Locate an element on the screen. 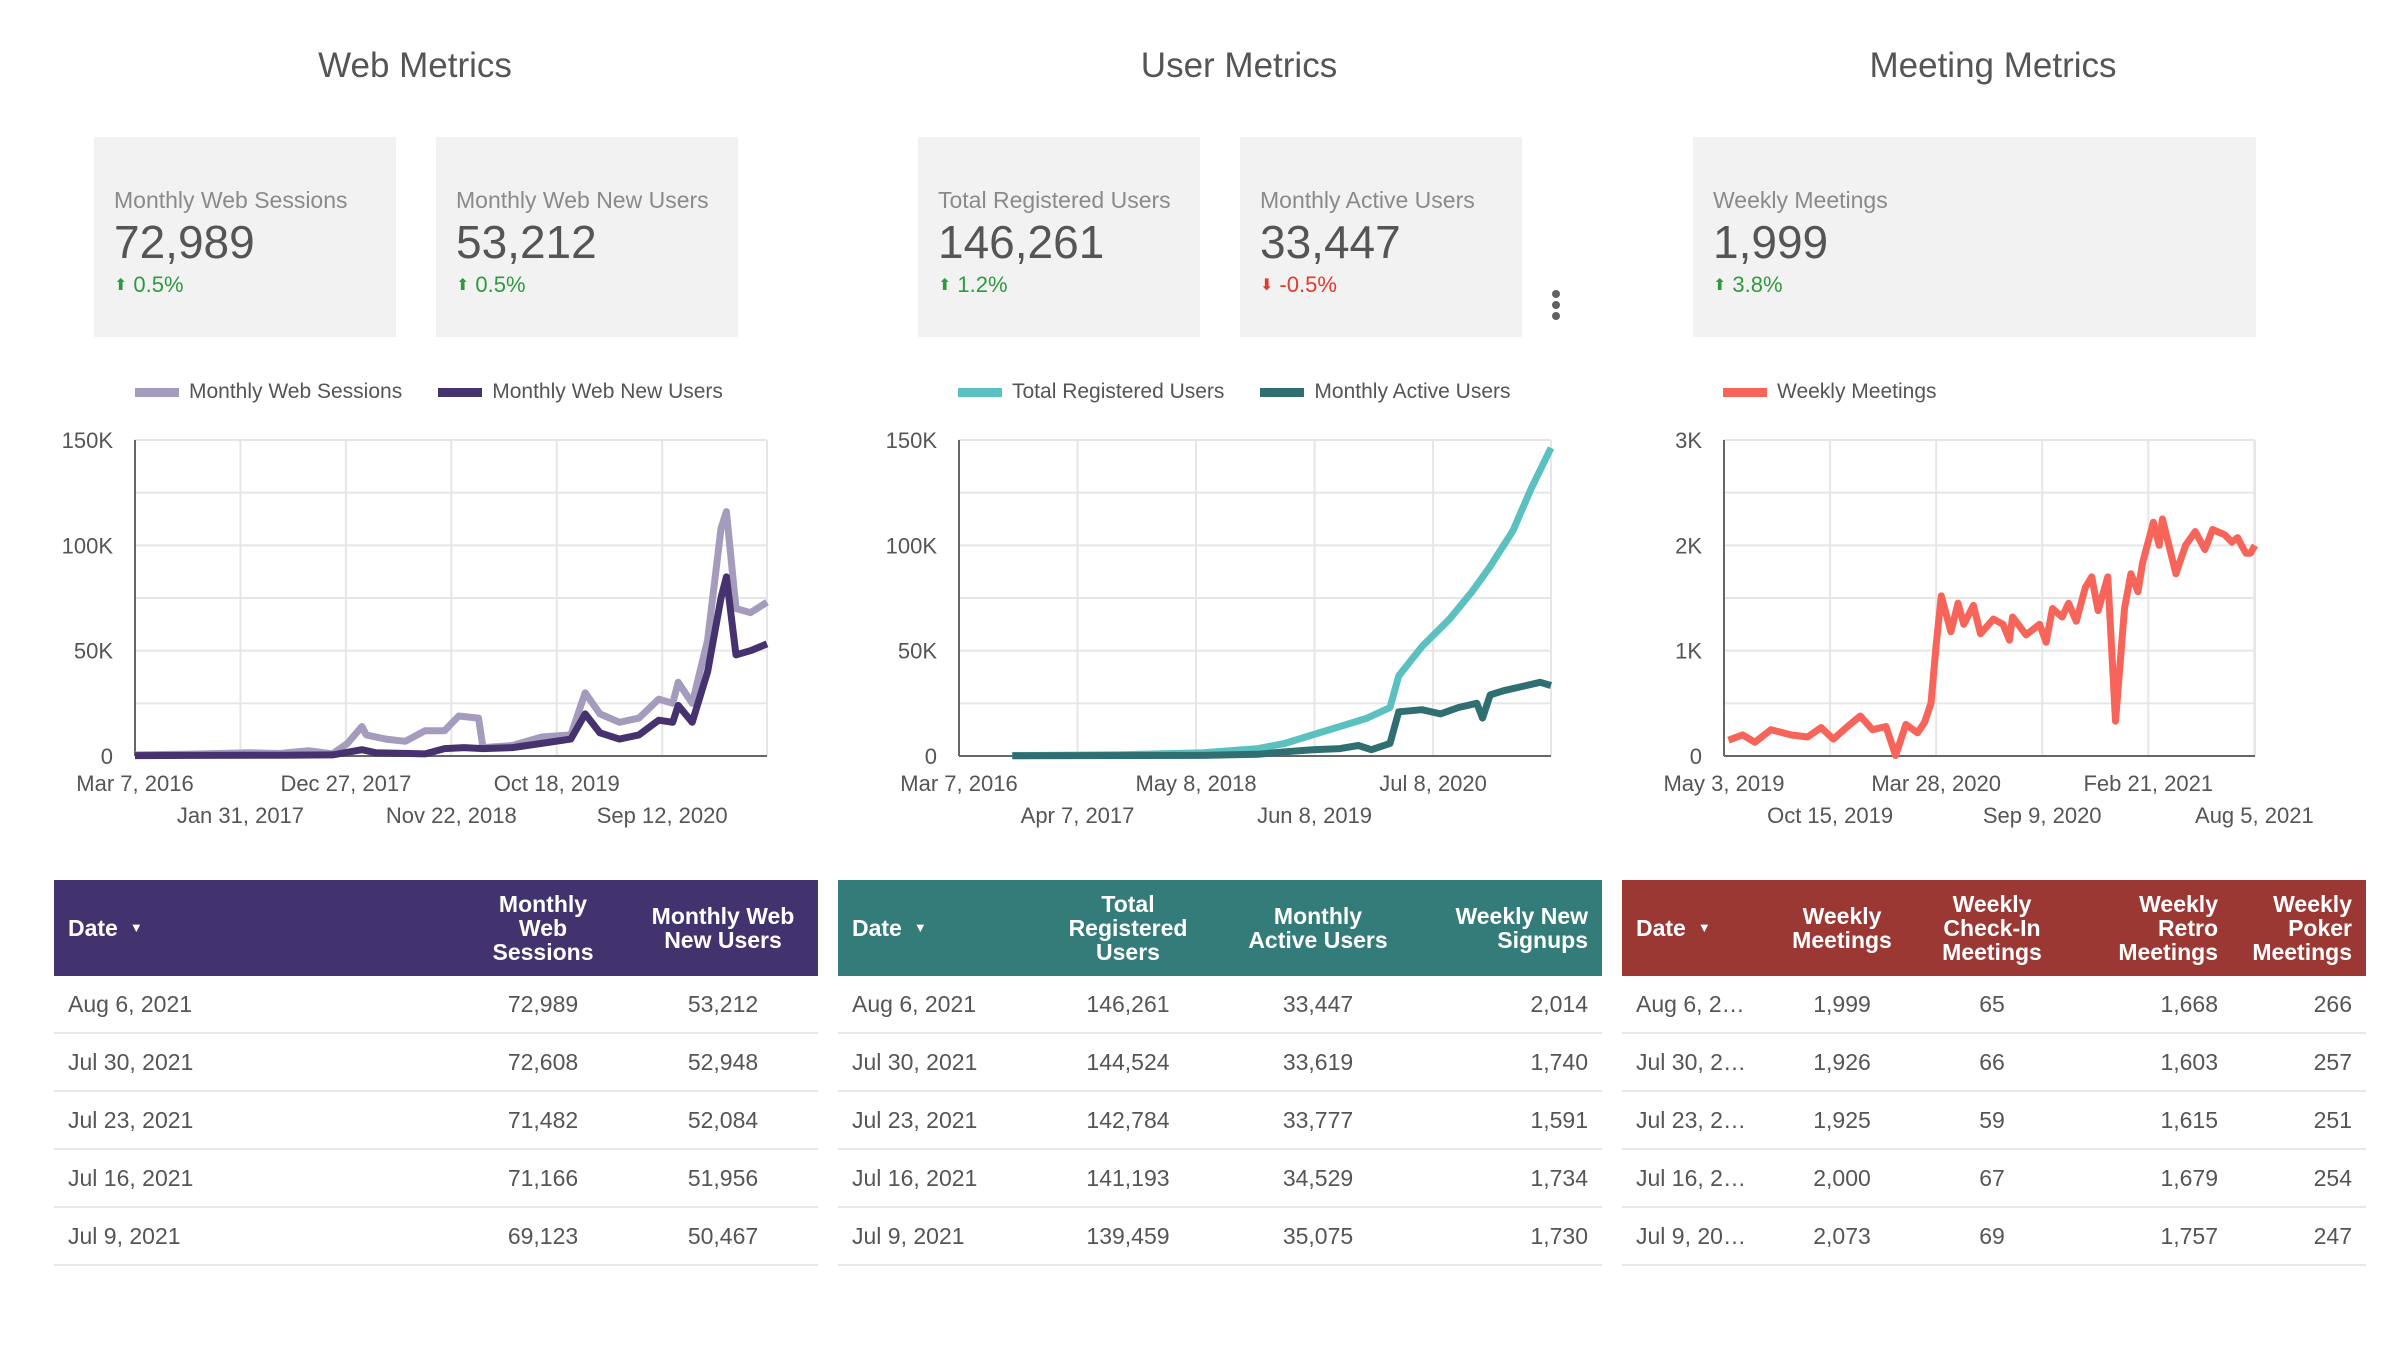 The image size is (2394, 1358). value-cell: 72,989 is located at coordinates (543, 1003).